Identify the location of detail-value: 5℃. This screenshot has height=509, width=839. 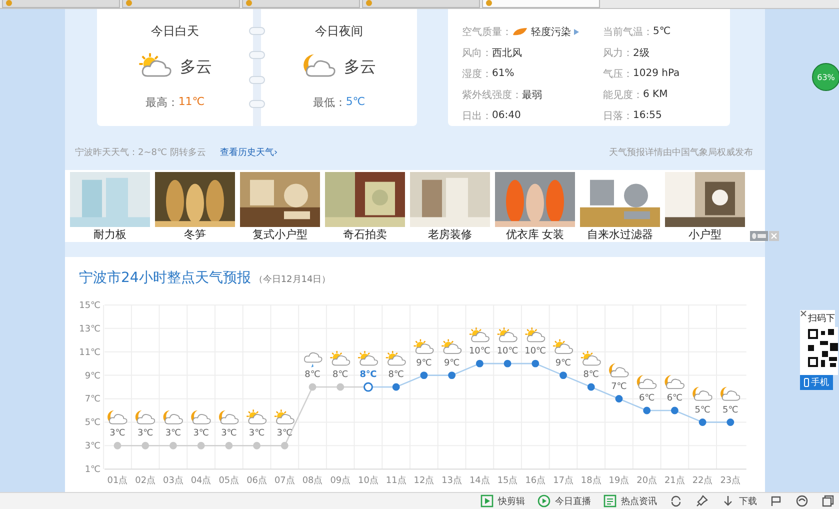
(662, 31).